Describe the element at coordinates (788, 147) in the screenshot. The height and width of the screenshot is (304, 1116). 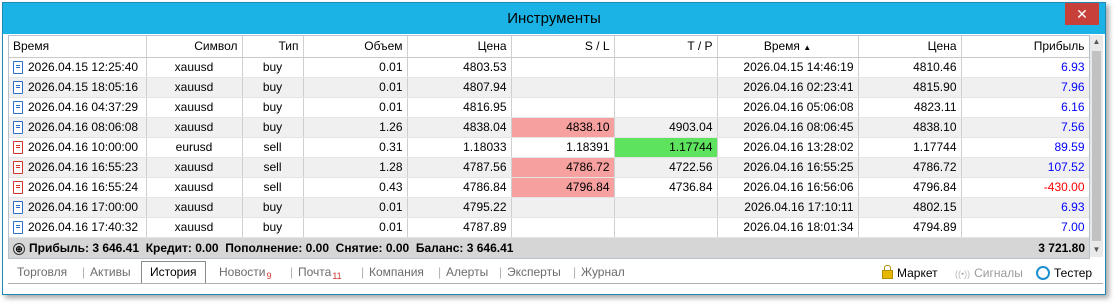
I see `cell-close-time: 2026.04.16 13:28:02` at that location.